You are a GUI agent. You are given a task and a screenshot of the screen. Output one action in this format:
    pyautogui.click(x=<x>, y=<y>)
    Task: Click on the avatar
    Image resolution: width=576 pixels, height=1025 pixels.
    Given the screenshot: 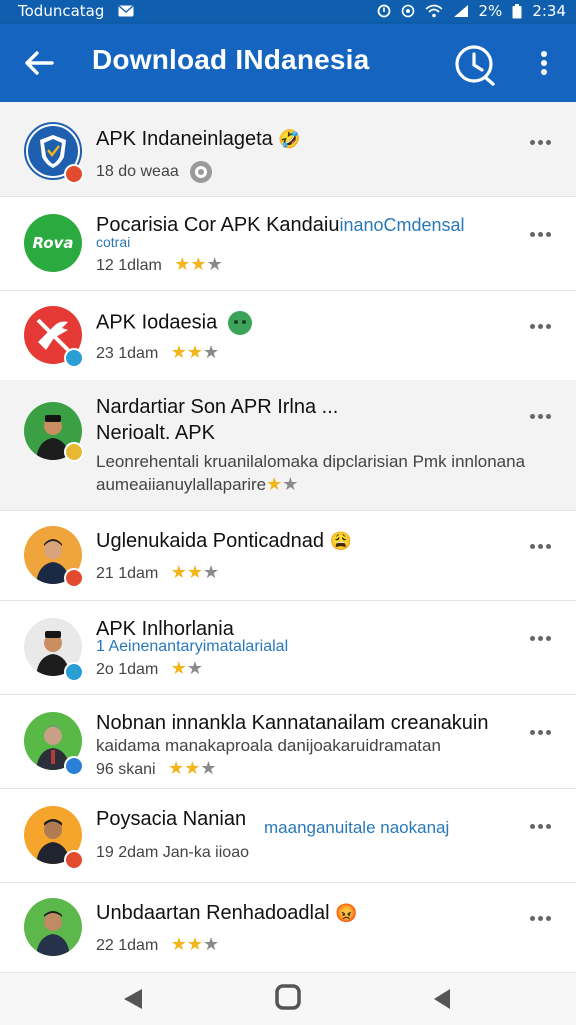 What is the action you would take?
    pyautogui.click(x=53, y=927)
    